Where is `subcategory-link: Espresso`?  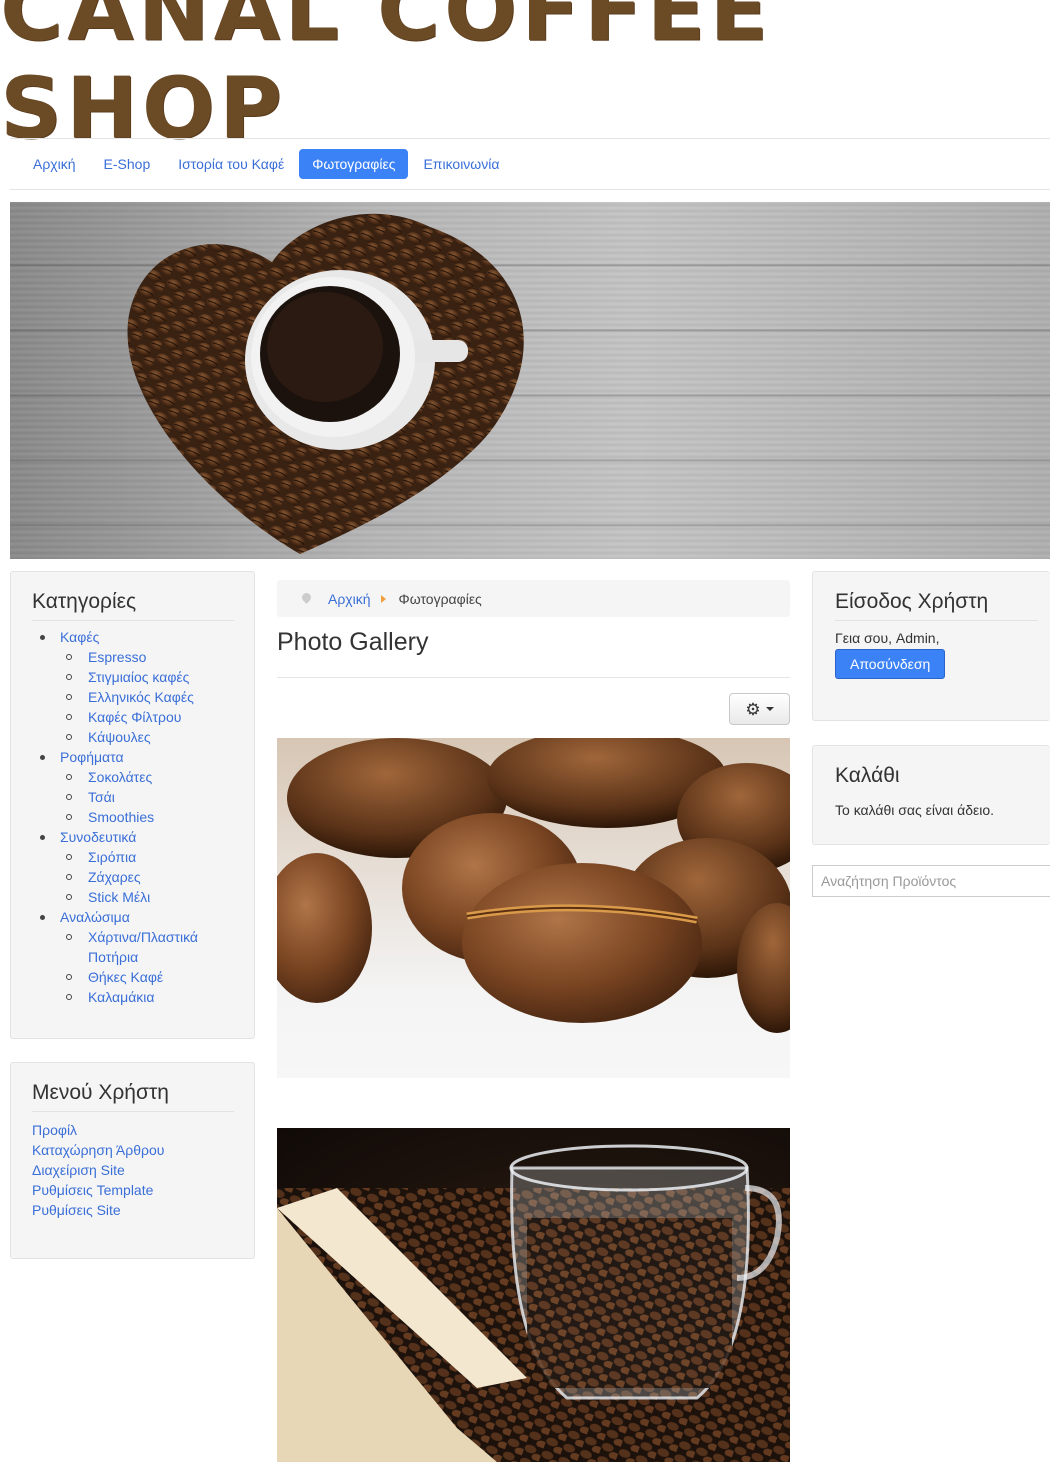
subcategory-link: Espresso is located at coordinates (117, 657).